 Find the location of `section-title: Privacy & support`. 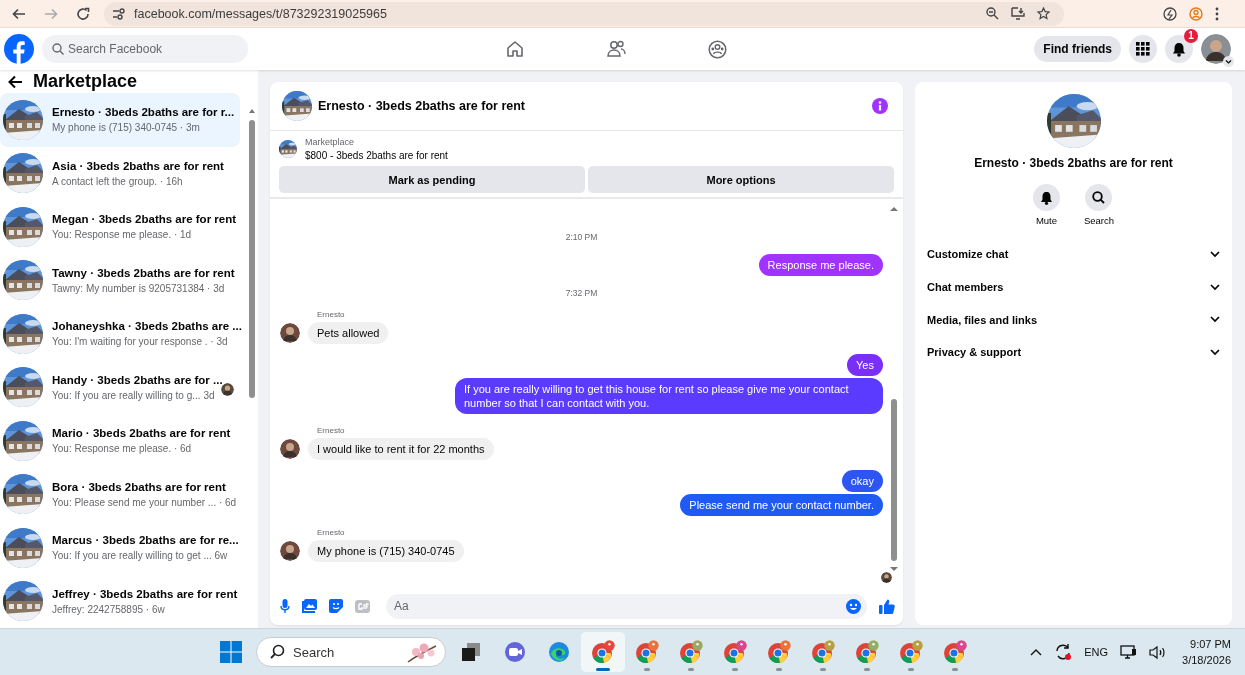

section-title: Privacy & support is located at coordinates (974, 352).